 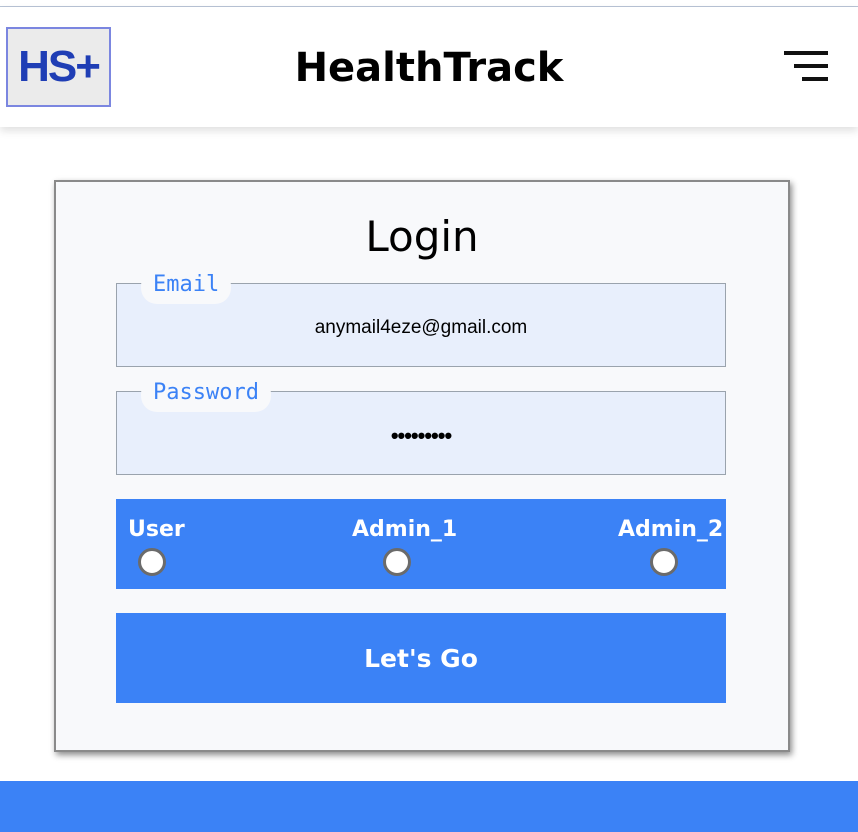 I want to click on app-title: HealthTrack, so click(x=429, y=68).